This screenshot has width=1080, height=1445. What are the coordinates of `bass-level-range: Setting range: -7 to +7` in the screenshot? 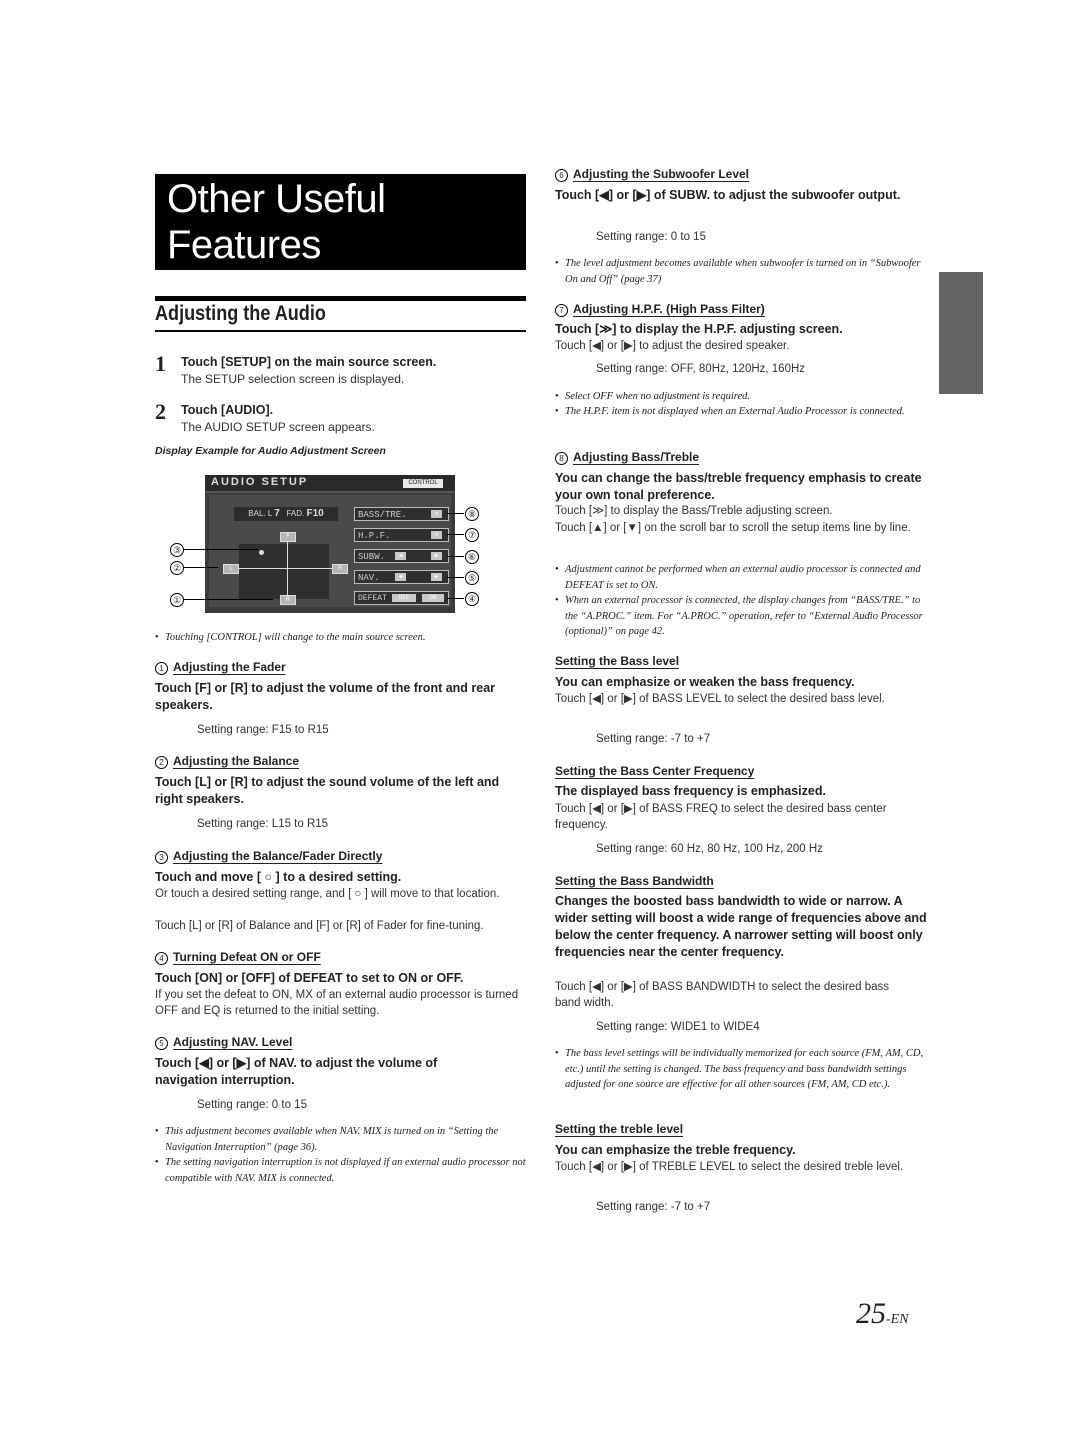 It's located at (653, 739).